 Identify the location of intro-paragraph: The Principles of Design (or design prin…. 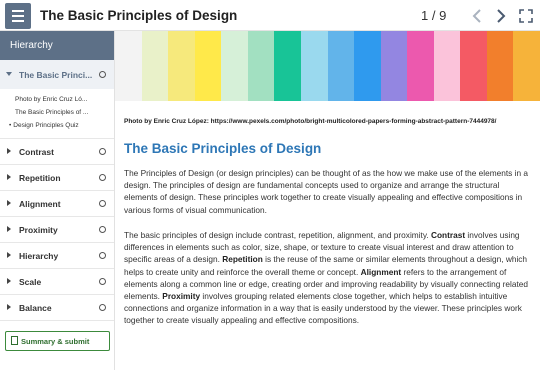
(326, 191).